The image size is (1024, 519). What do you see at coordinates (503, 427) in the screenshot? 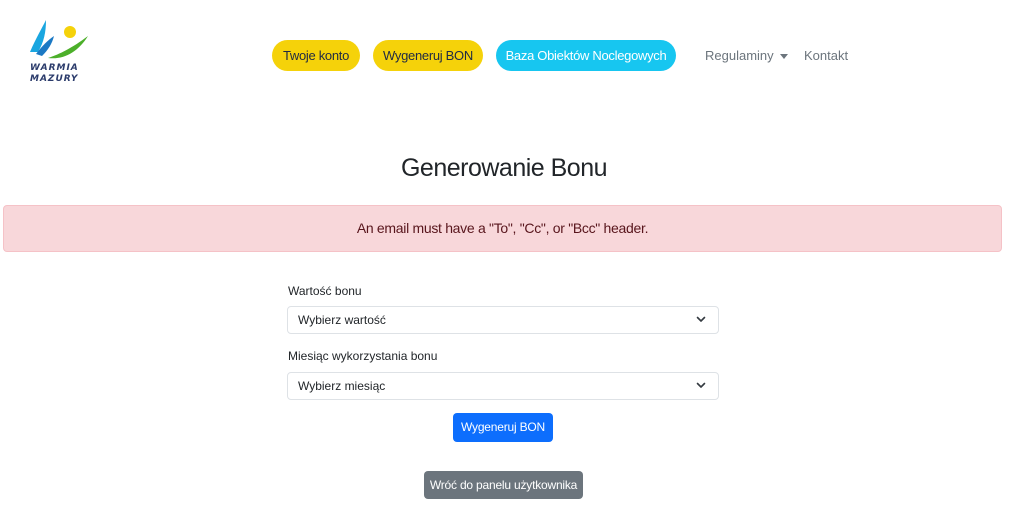
I see `generate-voucher-button: Wygeneruj BON` at bounding box center [503, 427].